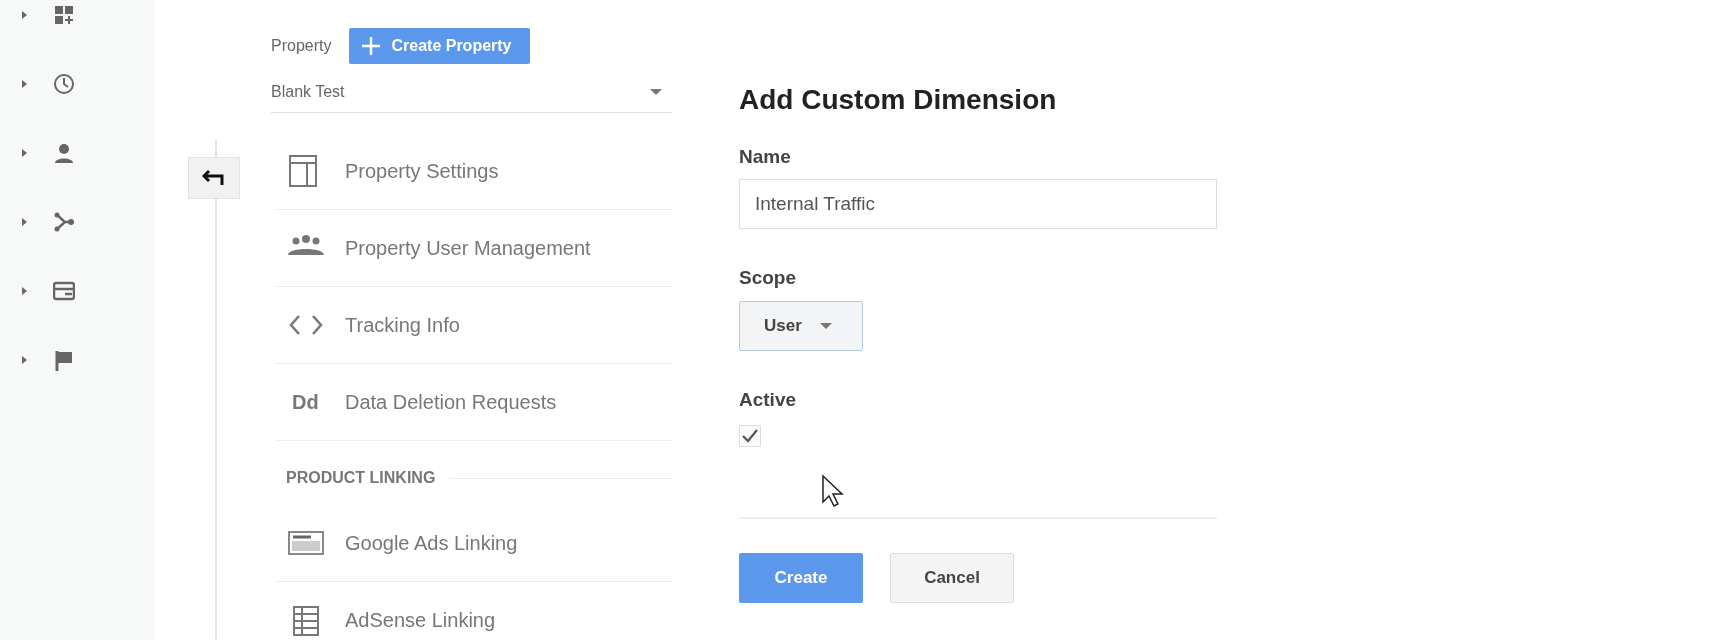  Describe the element at coordinates (898, 100) in the screenshot. I see `dialog-title: Add Custom Dimension` at that location.